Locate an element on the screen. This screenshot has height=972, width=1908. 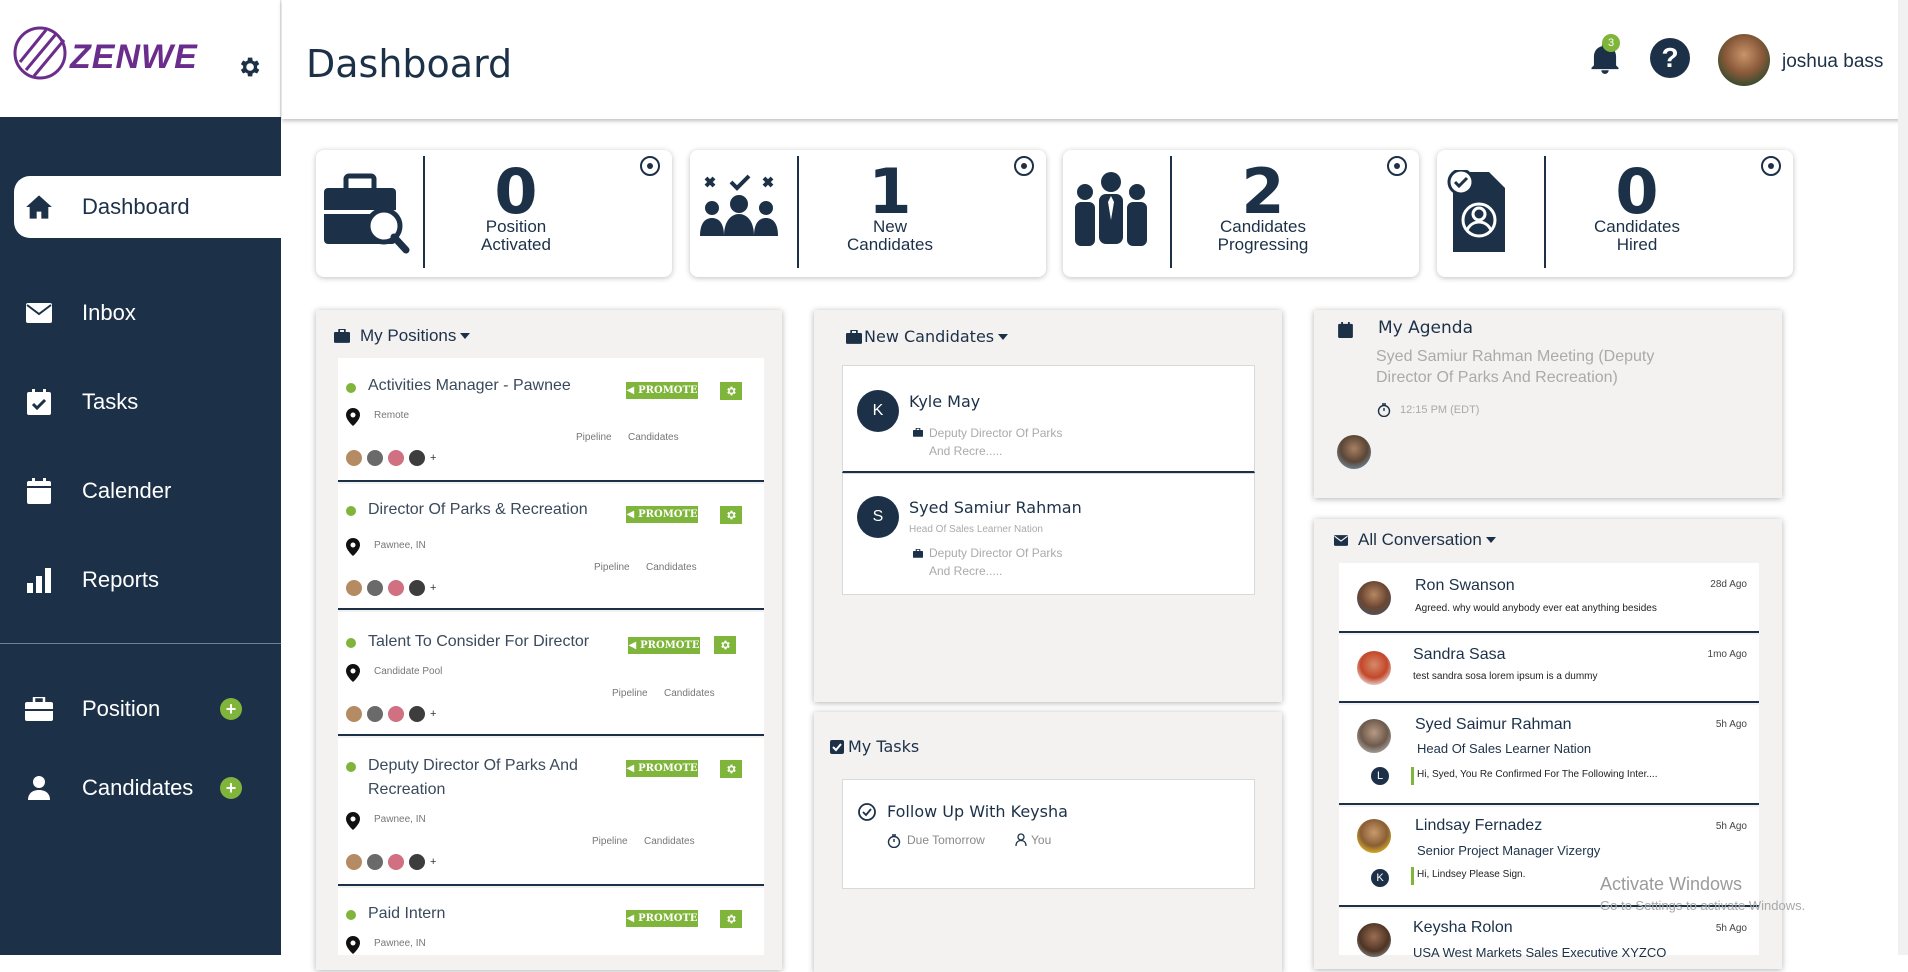
sidebar-item-inbox: Inbox is located at coordinates (140, 313).